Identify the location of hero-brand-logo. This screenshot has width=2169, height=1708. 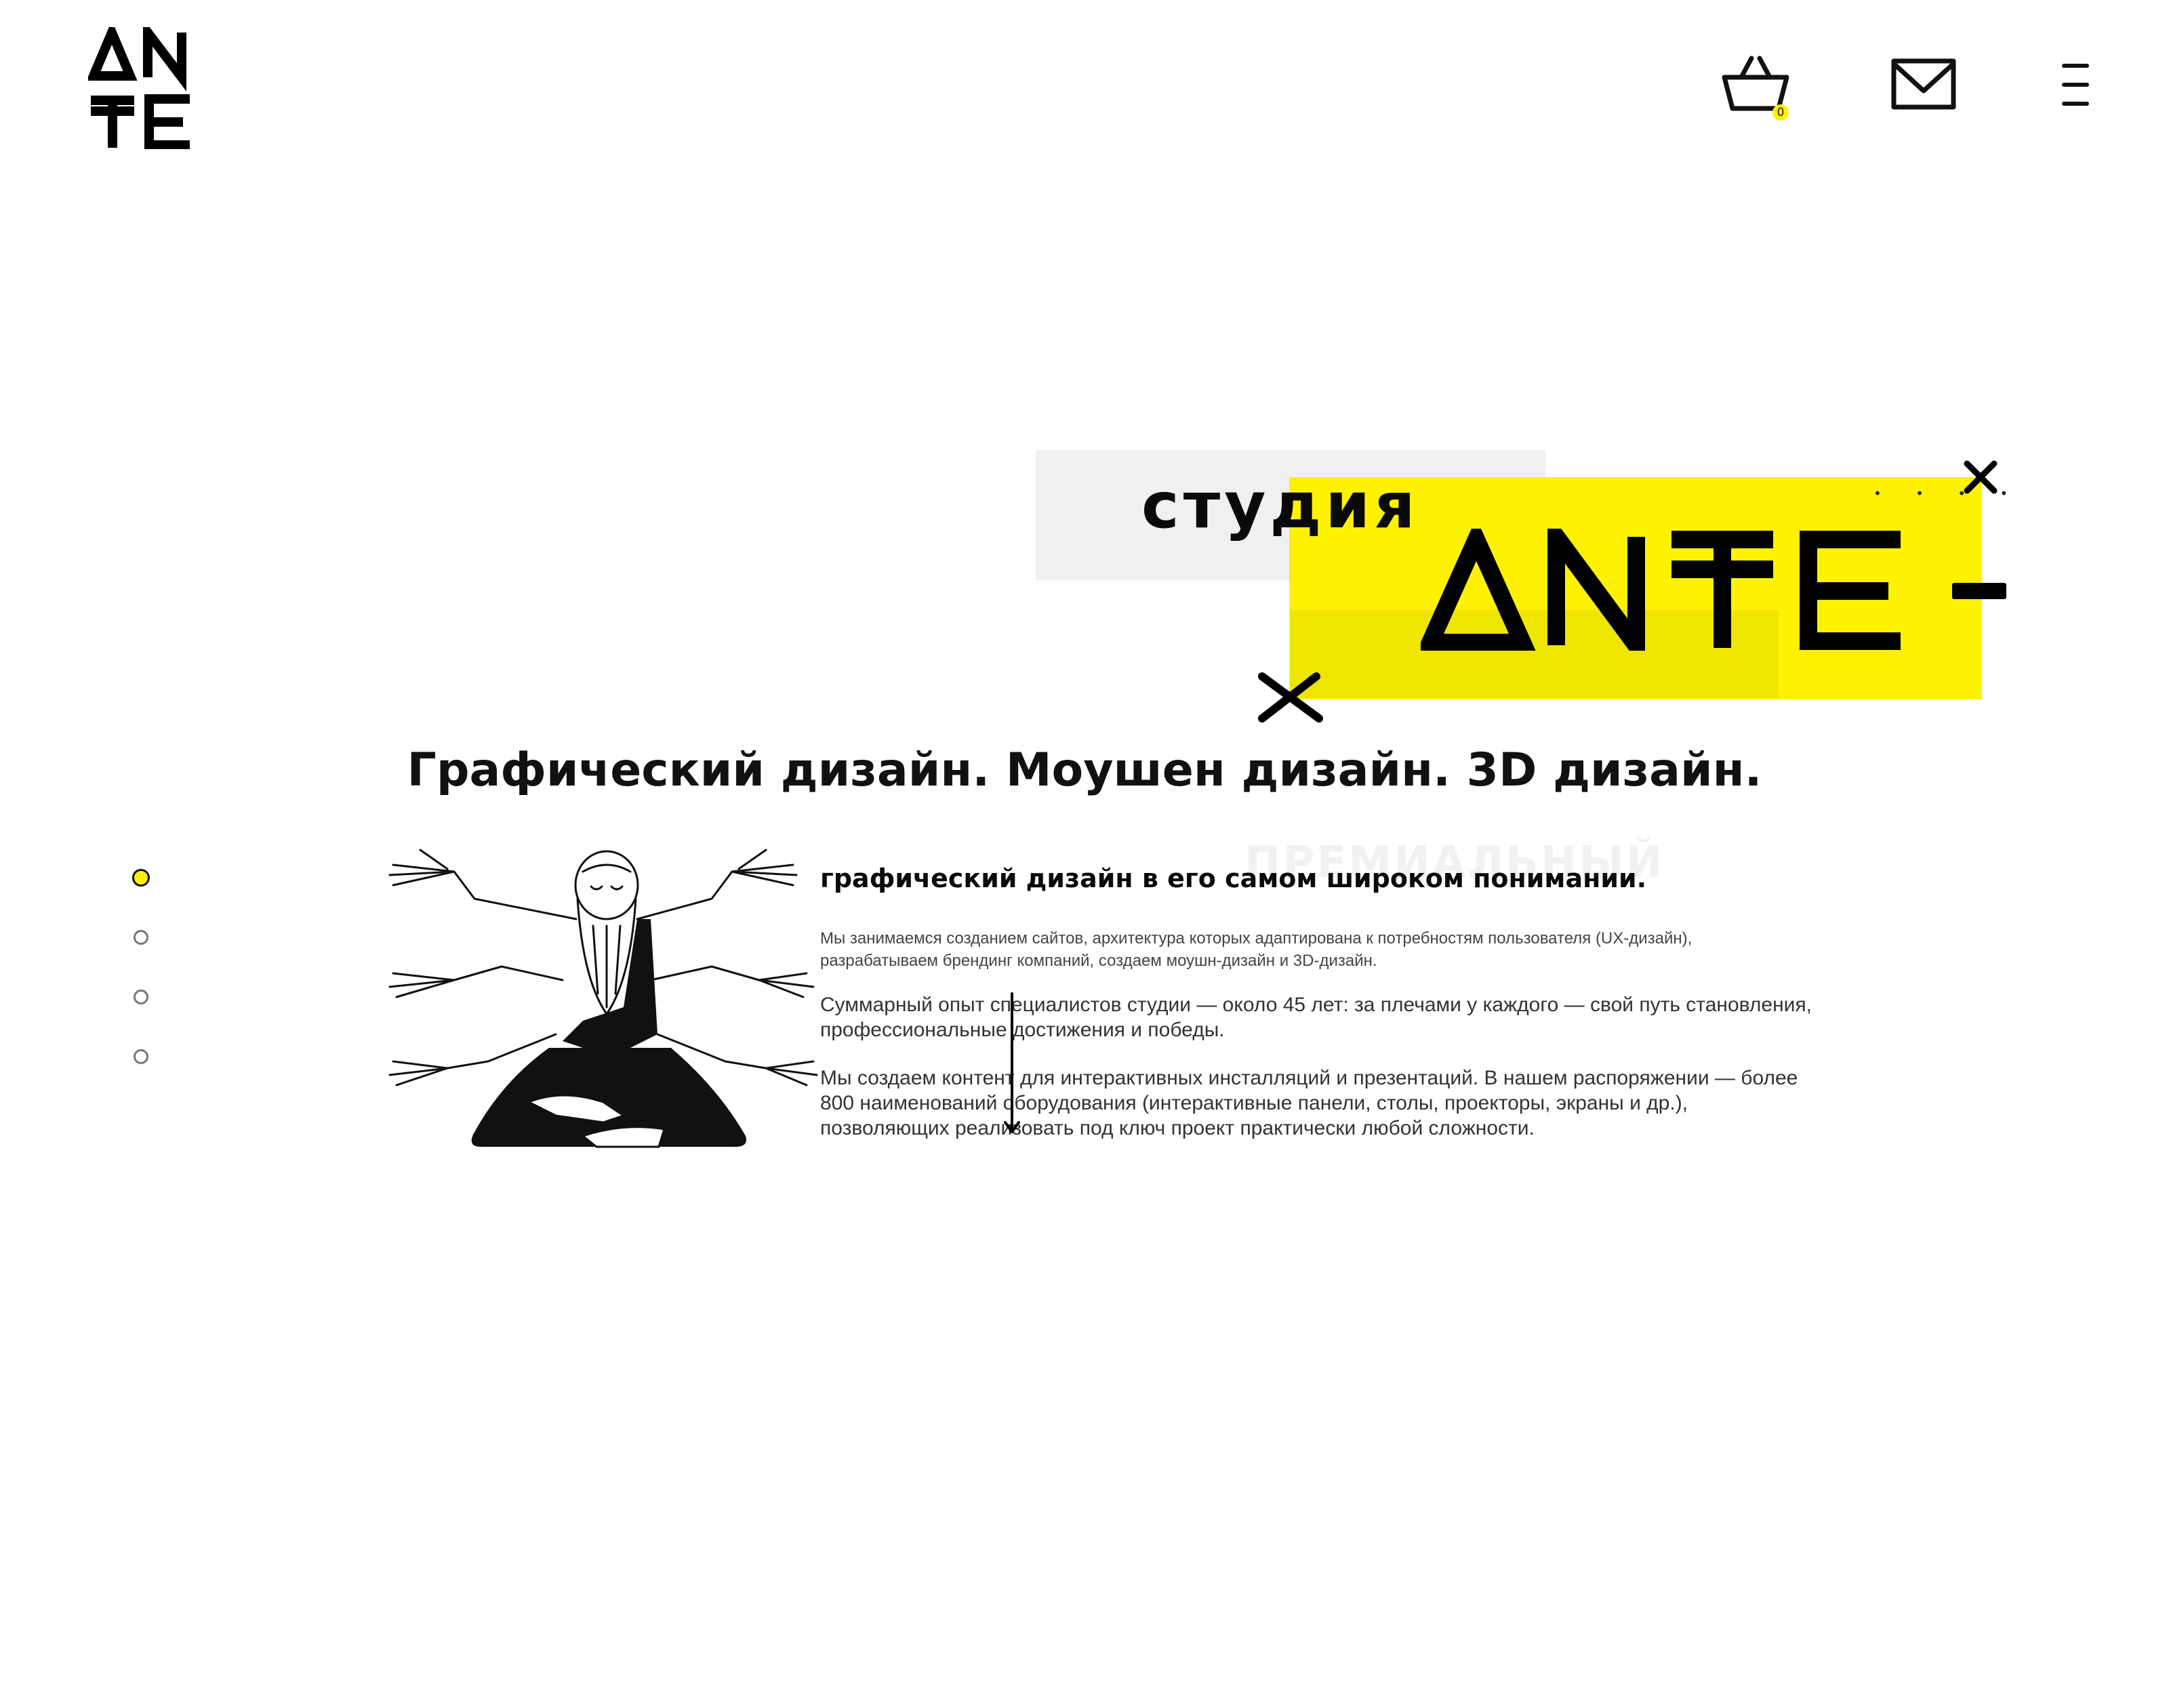
(1661, 590).